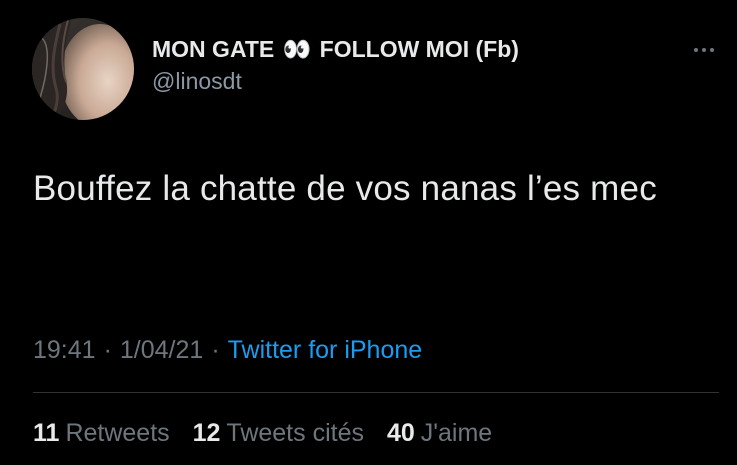 Image resolution: width=737 pixels, height=465 pixels. What do you see at coordinates (325, 350) in the screenshot?
I see `tweet-source-link: Twitter for iPhone` at bounding box center [325, 350].